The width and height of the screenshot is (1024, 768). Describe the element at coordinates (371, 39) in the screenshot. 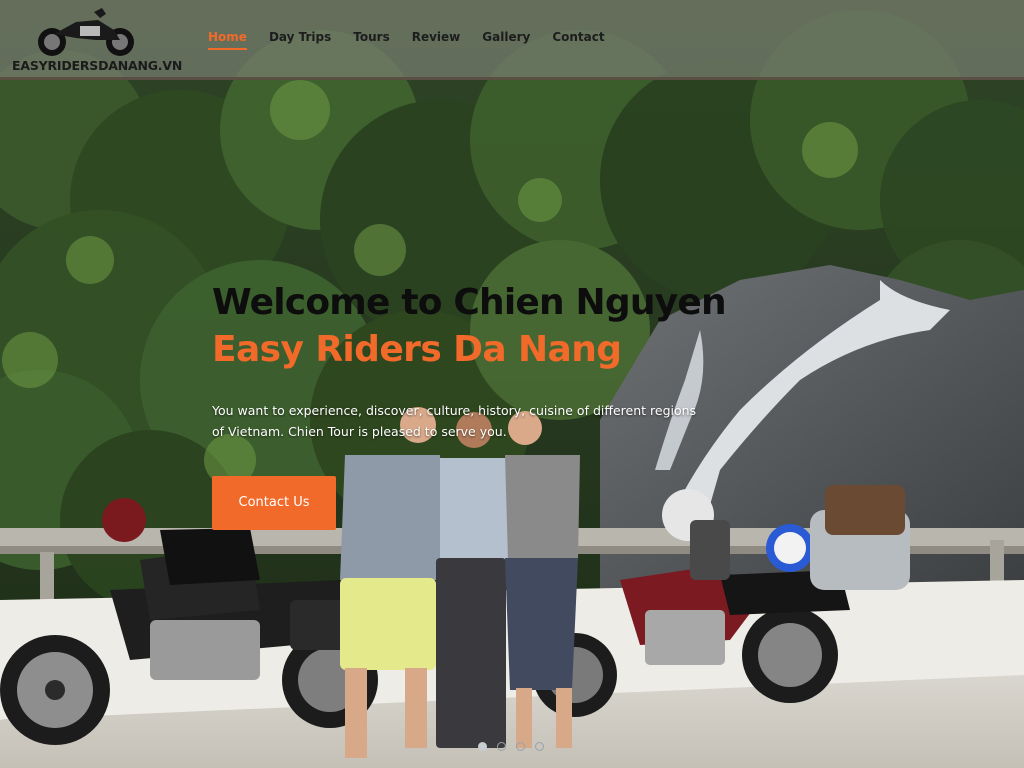

I see `nav-link-tours: Tours` at that location.